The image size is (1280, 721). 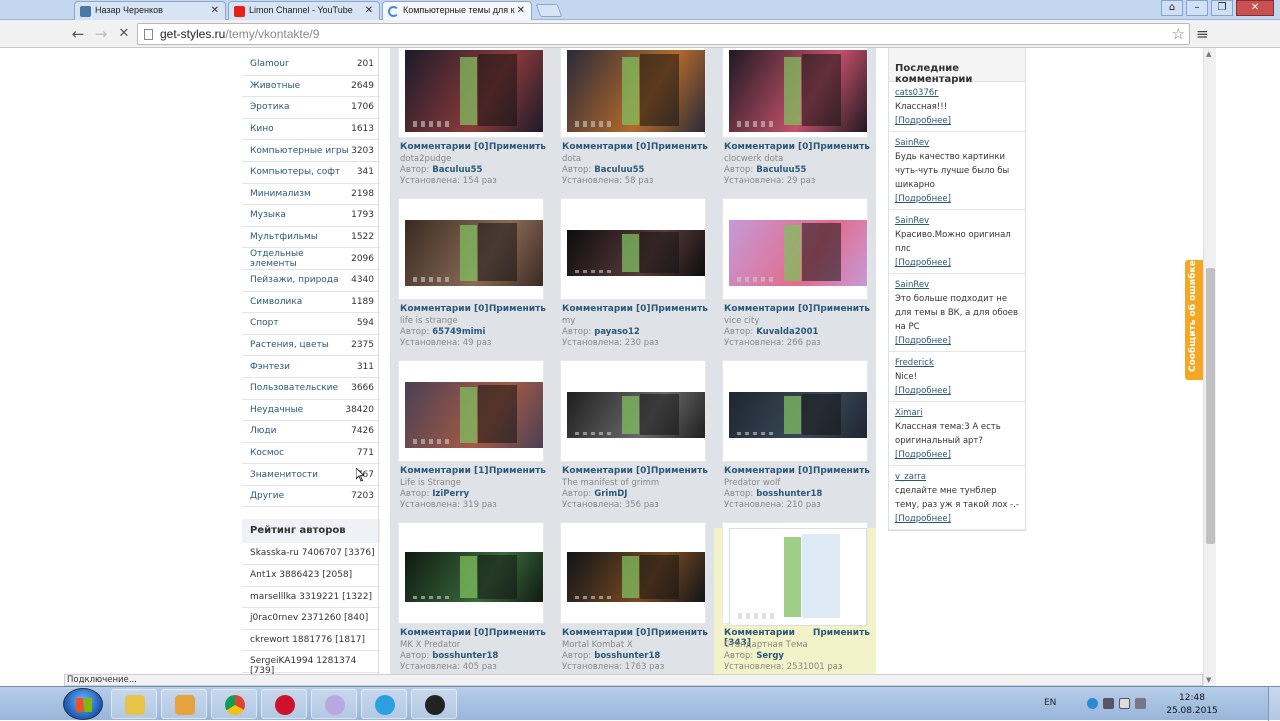 I want to click on scroll-up-icon: ▲, so click(x=1208, y=54).